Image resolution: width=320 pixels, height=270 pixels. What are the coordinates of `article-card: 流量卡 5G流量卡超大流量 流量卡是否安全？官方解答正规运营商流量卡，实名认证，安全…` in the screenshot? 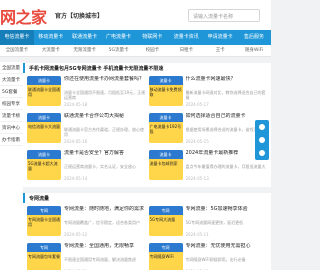 It's located at (86, 167).